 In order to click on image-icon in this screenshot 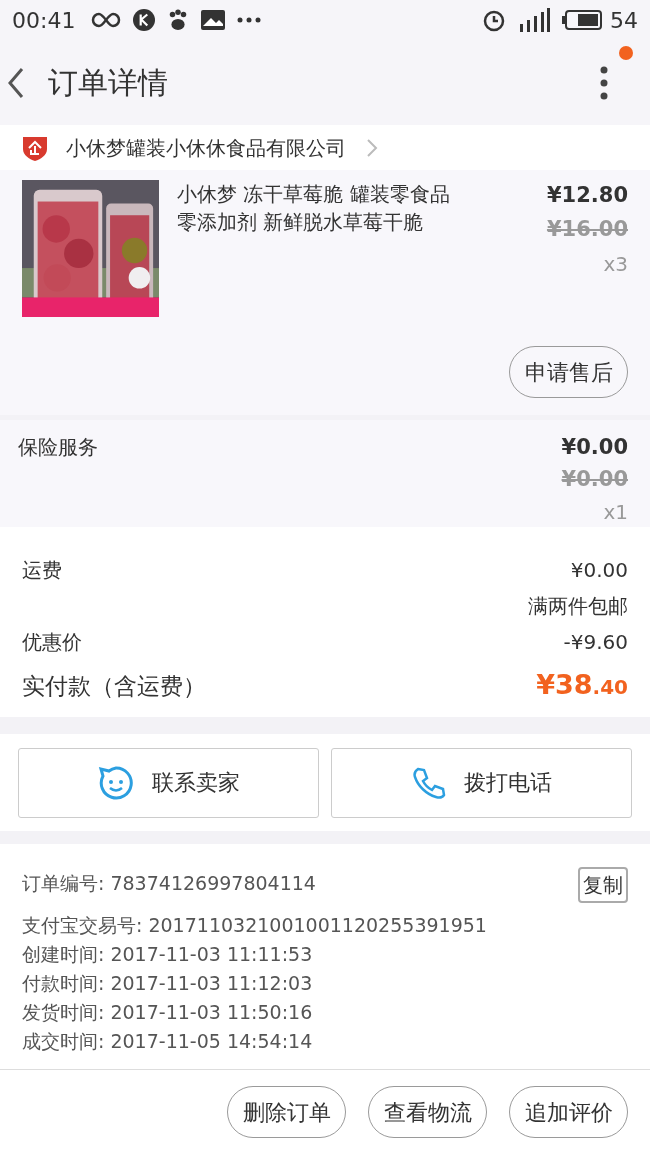, I will do `click(213, 20)`.